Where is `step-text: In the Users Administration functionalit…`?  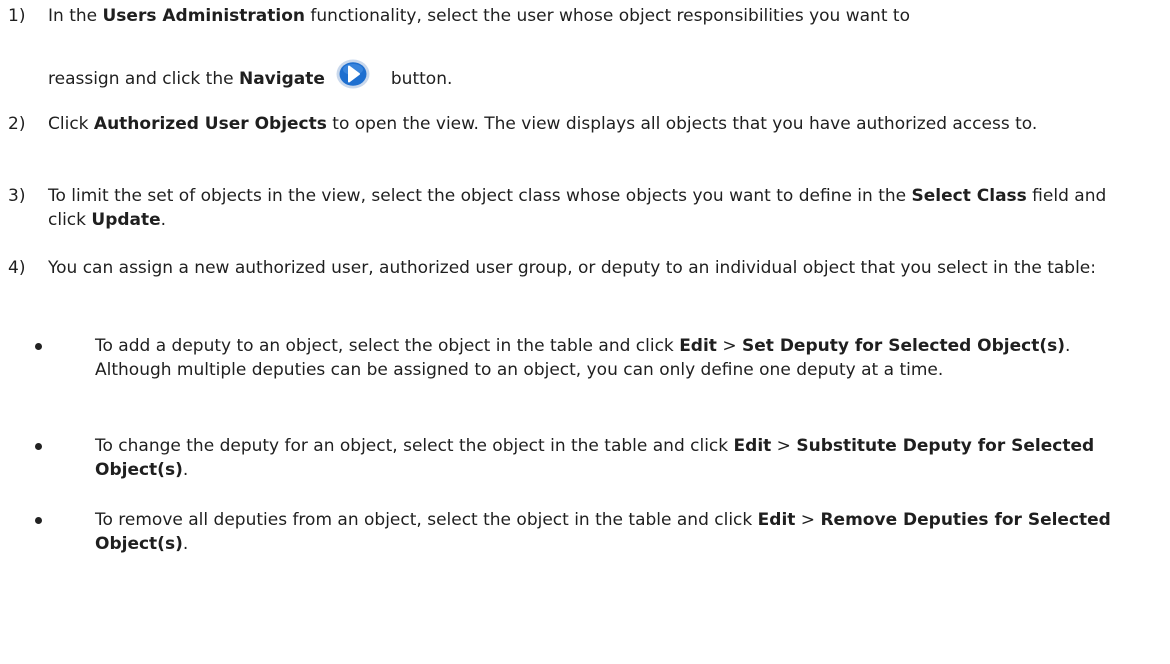
step-text: In the Users Administration functionalit… is located at coordinates (479, 16).